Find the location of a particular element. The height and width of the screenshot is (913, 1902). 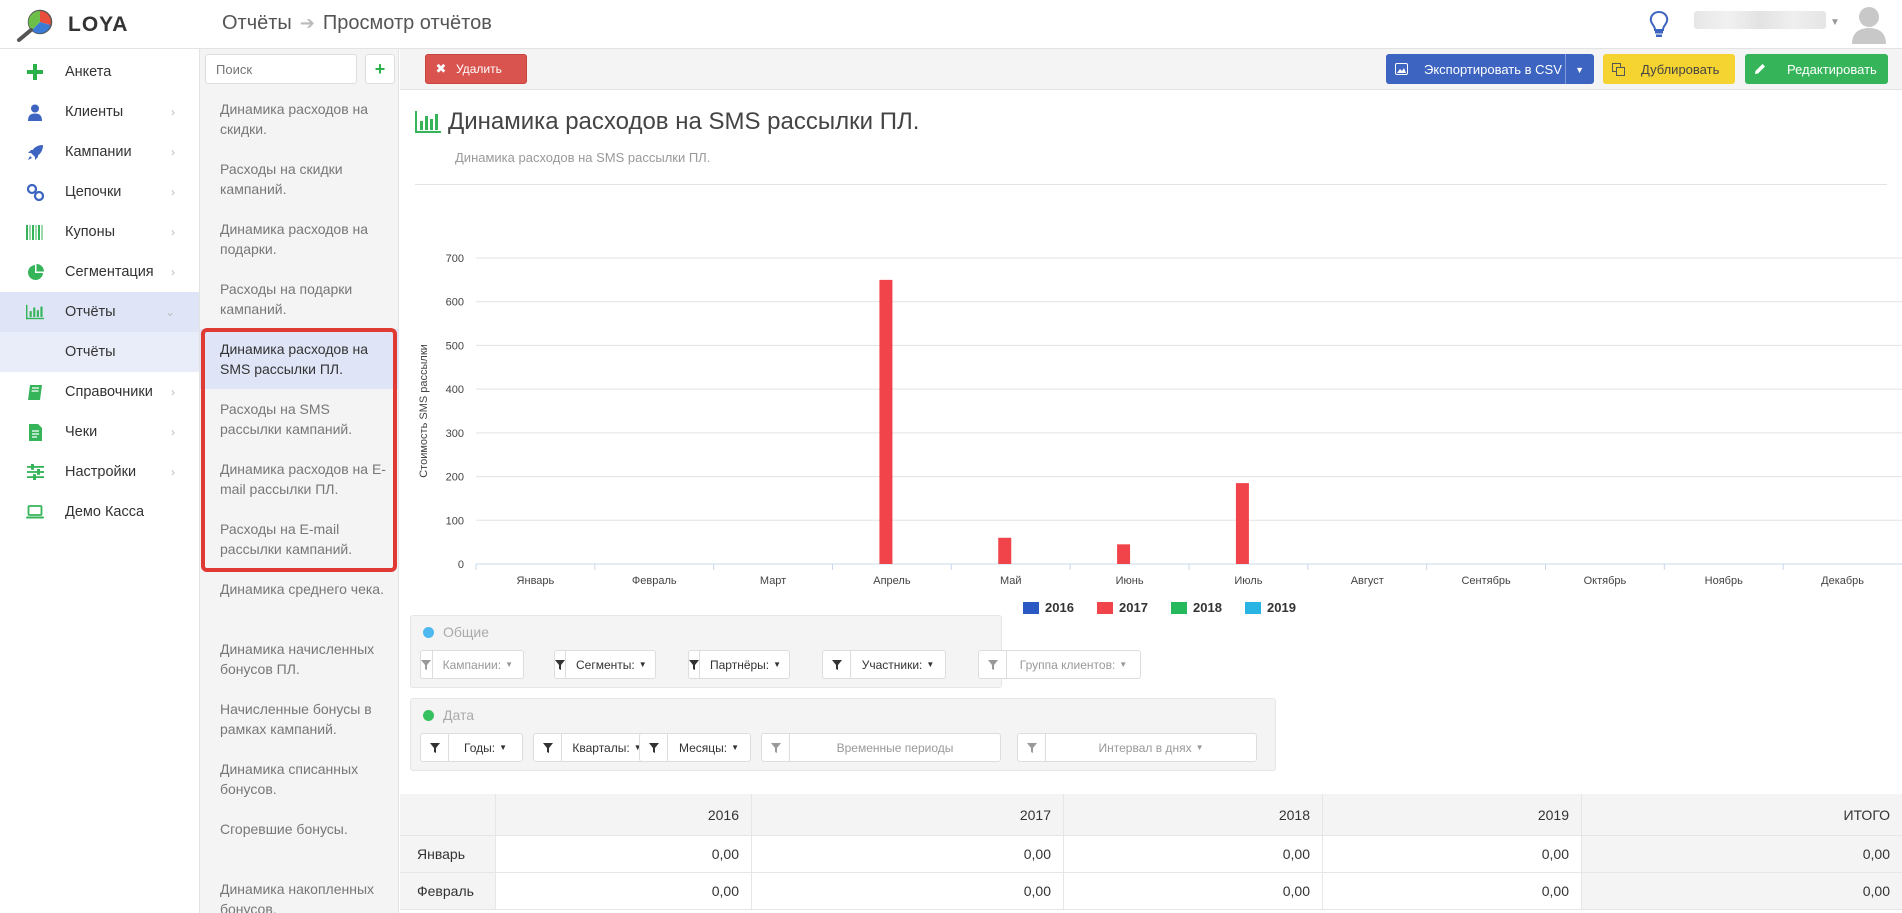

filter-general-2: Партнёры: ▼ is located at coordinates (739, 664).